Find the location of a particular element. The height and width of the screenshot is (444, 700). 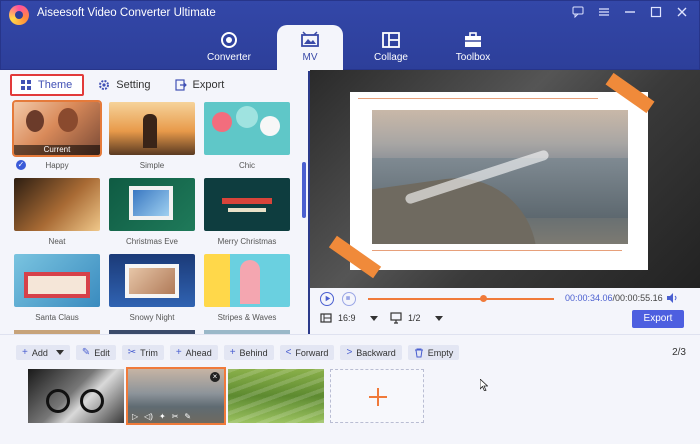

current-tag: Current is located at coordinates (57, 150).